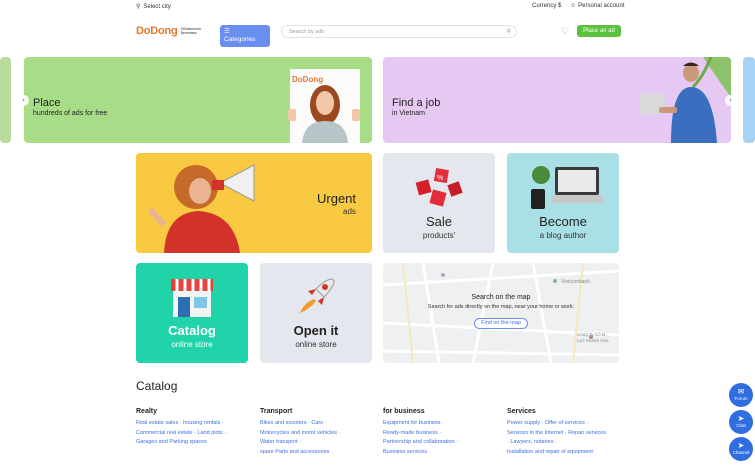 This screenshot has height=471, width=755. What do you see at coordinates (730, 100) in the screenshot?
I see `carousel-next-arrow: ›` at bounding box center [730, 100].